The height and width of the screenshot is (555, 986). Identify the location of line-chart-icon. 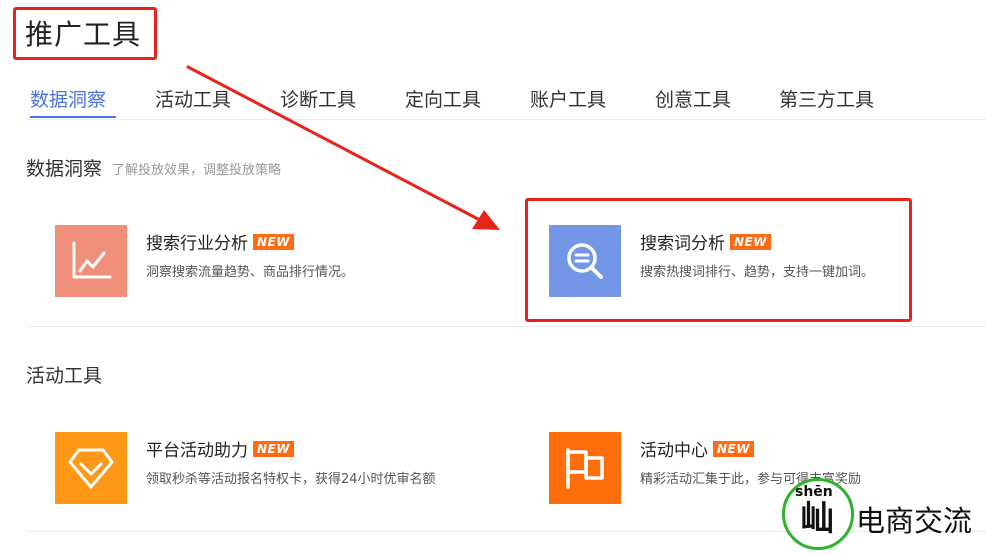
(91, 261).